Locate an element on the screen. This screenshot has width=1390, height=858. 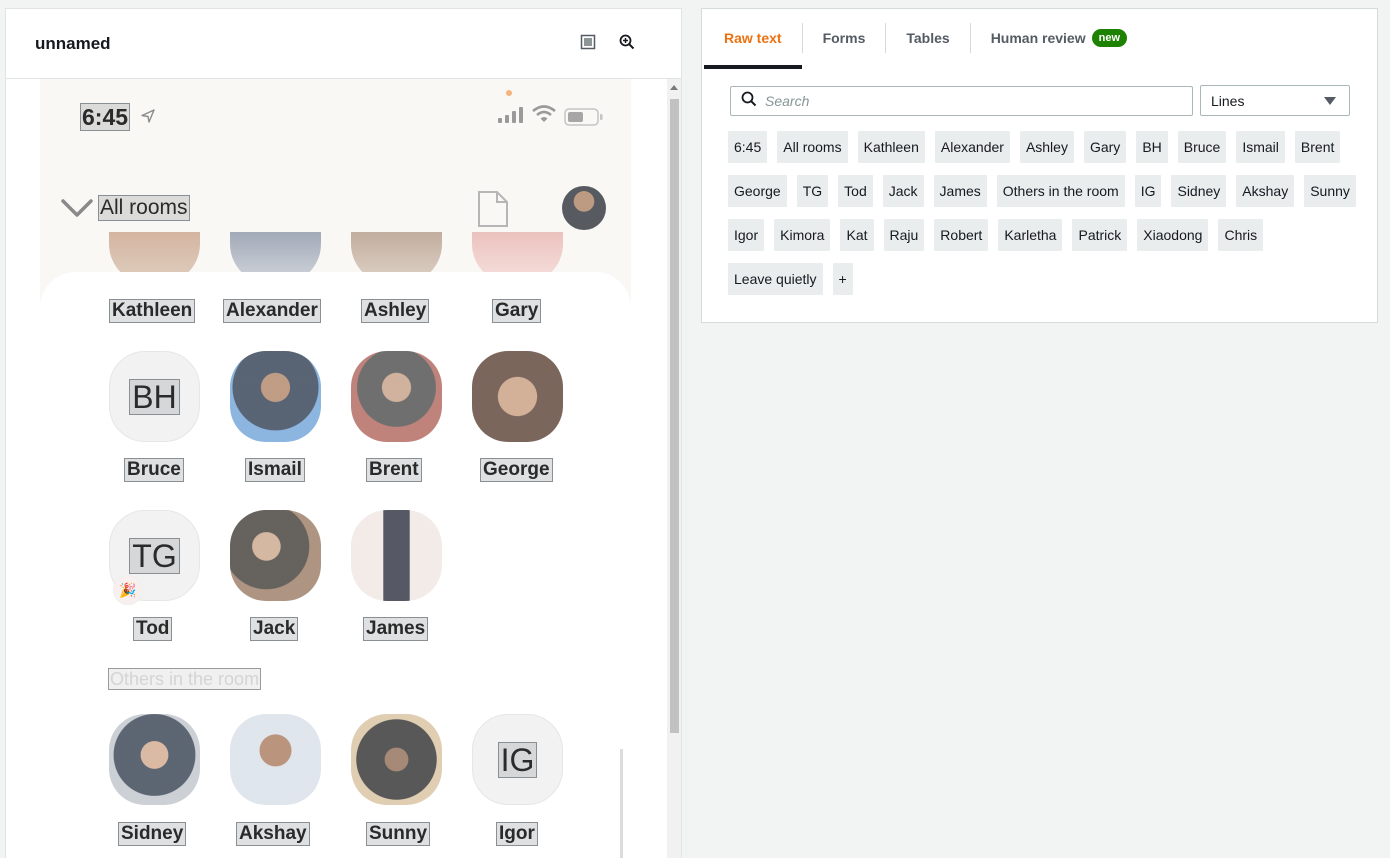
person-name: Brent is located at coordinates (394, 470).